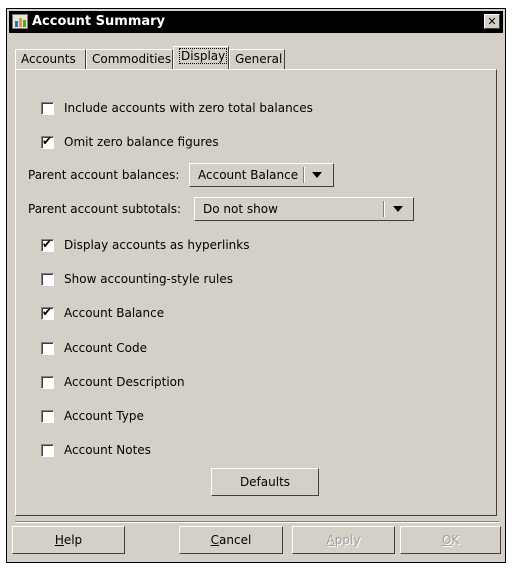  I want to click on accounting-rules-checkbox-row: Show accounting-style rules, so click(137, 279).